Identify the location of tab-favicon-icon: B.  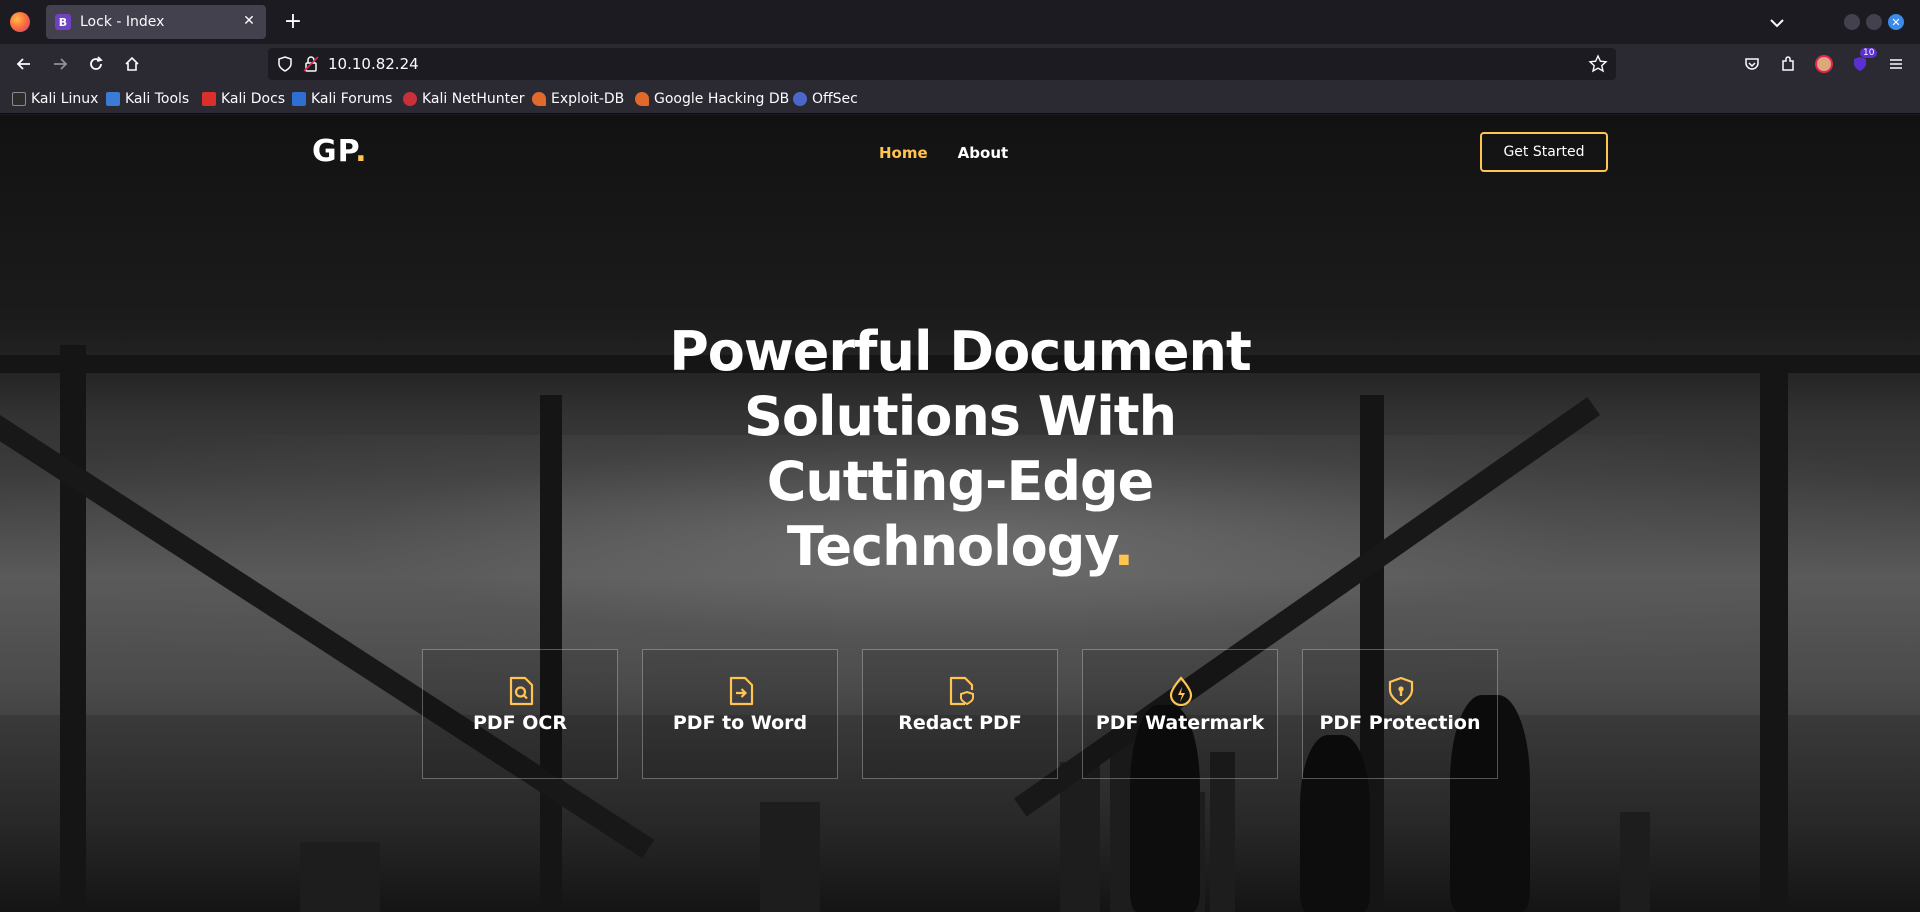
(63, 22).